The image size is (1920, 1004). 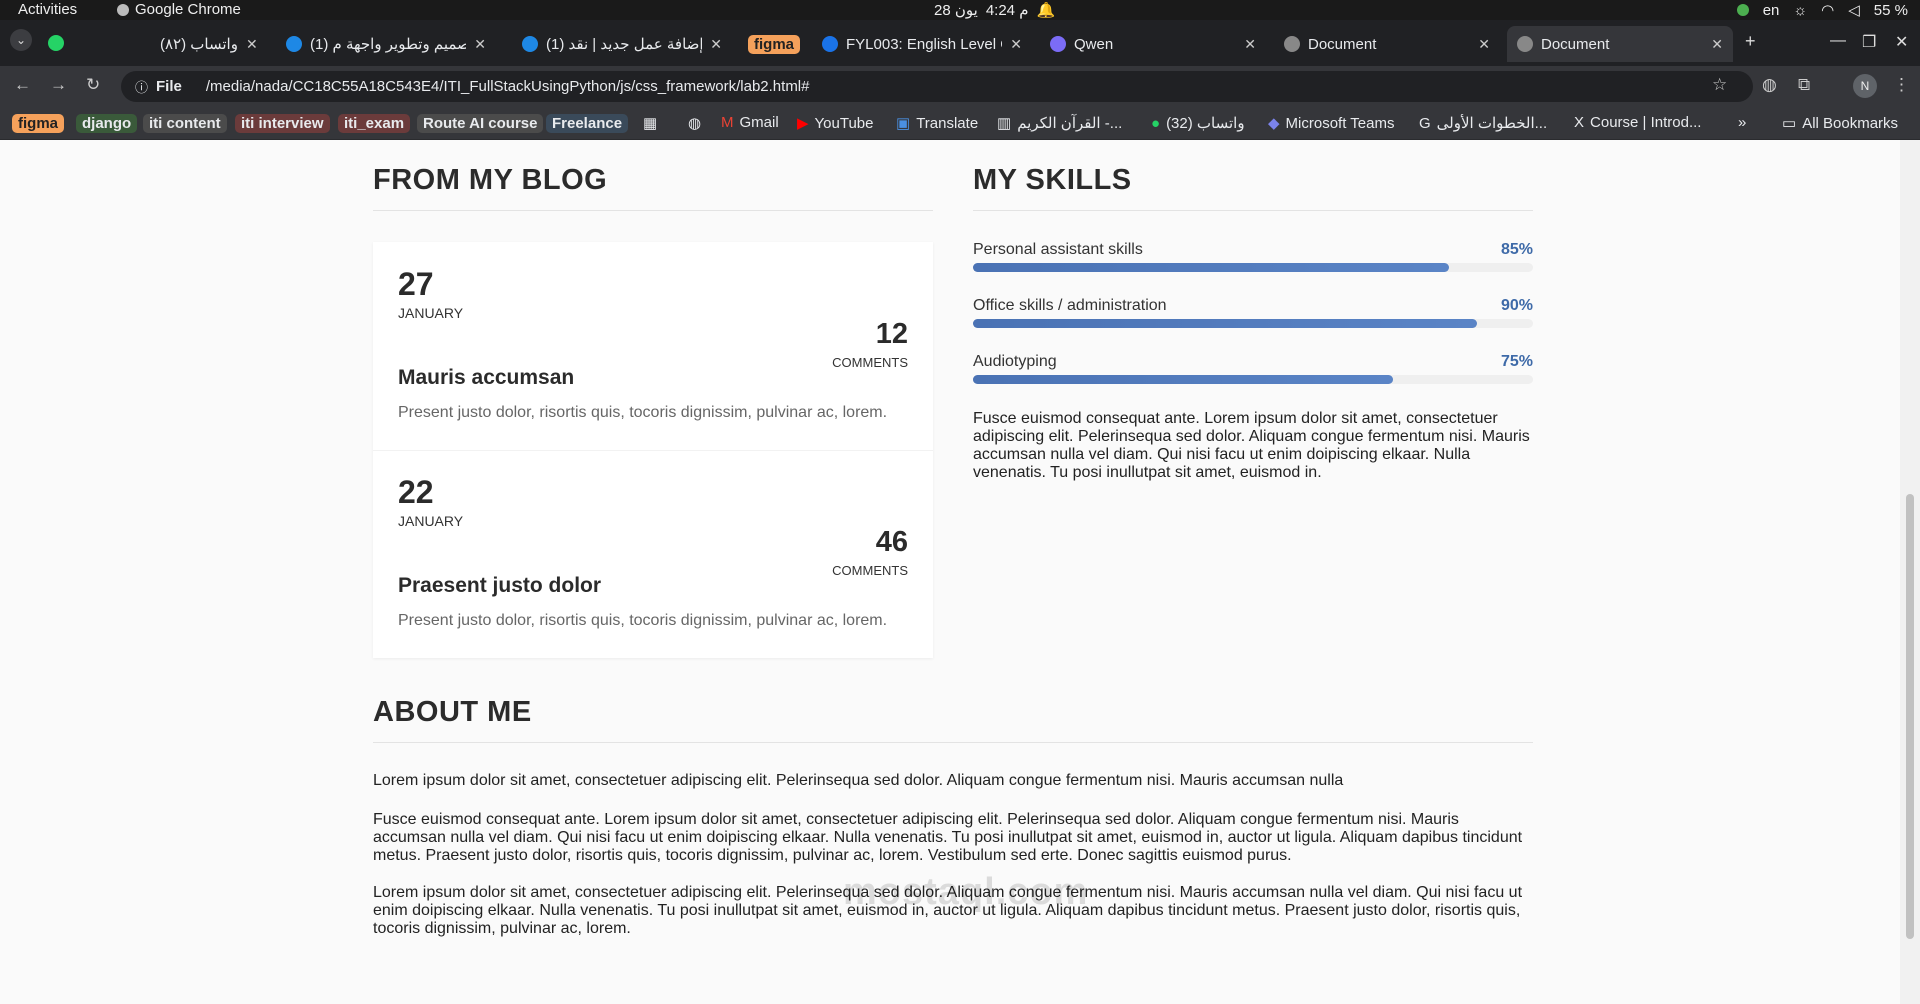 I want to click on bookmark-whatsapp: ● (32) واتساب, so click(x=1198, y=123).